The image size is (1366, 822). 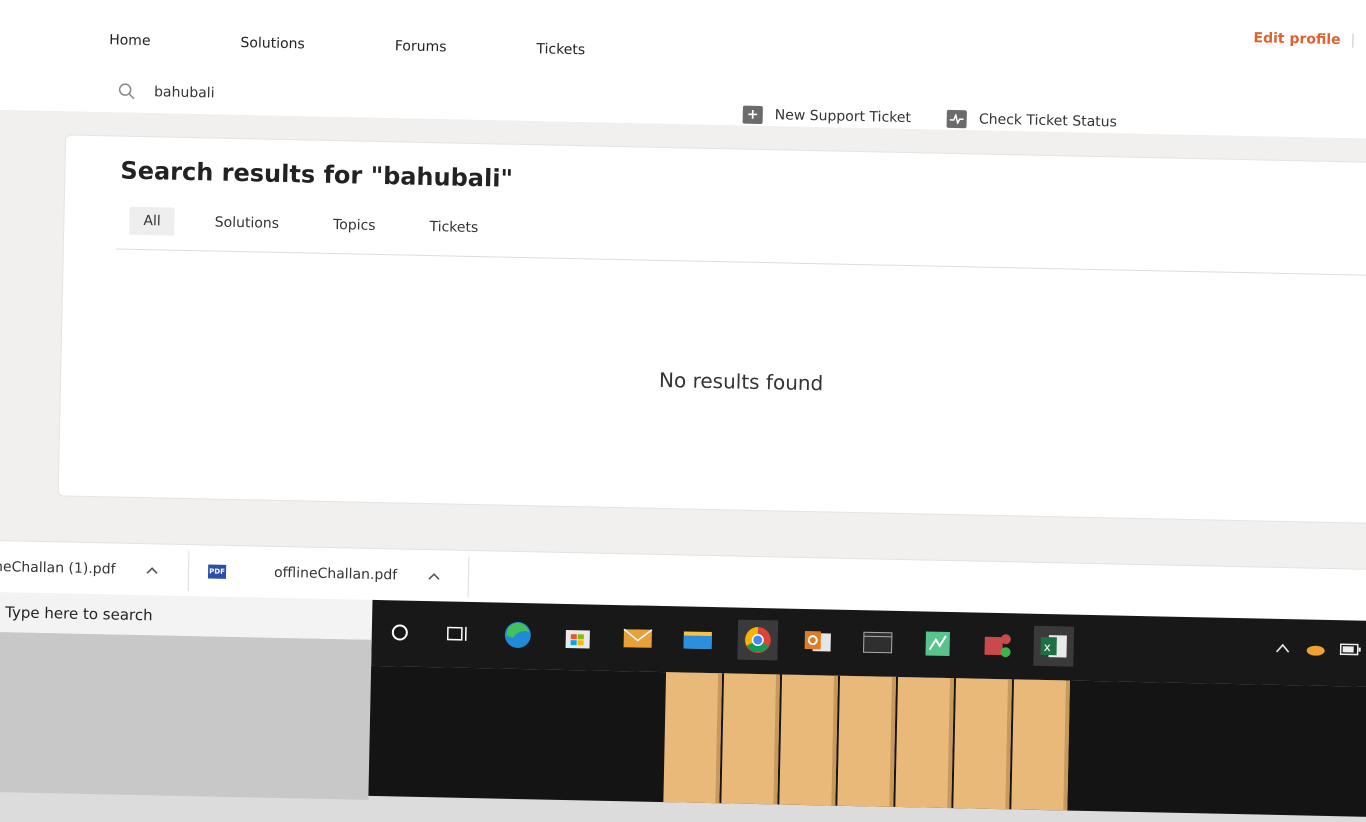 I want to click on outlook-icon, so click(x=817, y=641).